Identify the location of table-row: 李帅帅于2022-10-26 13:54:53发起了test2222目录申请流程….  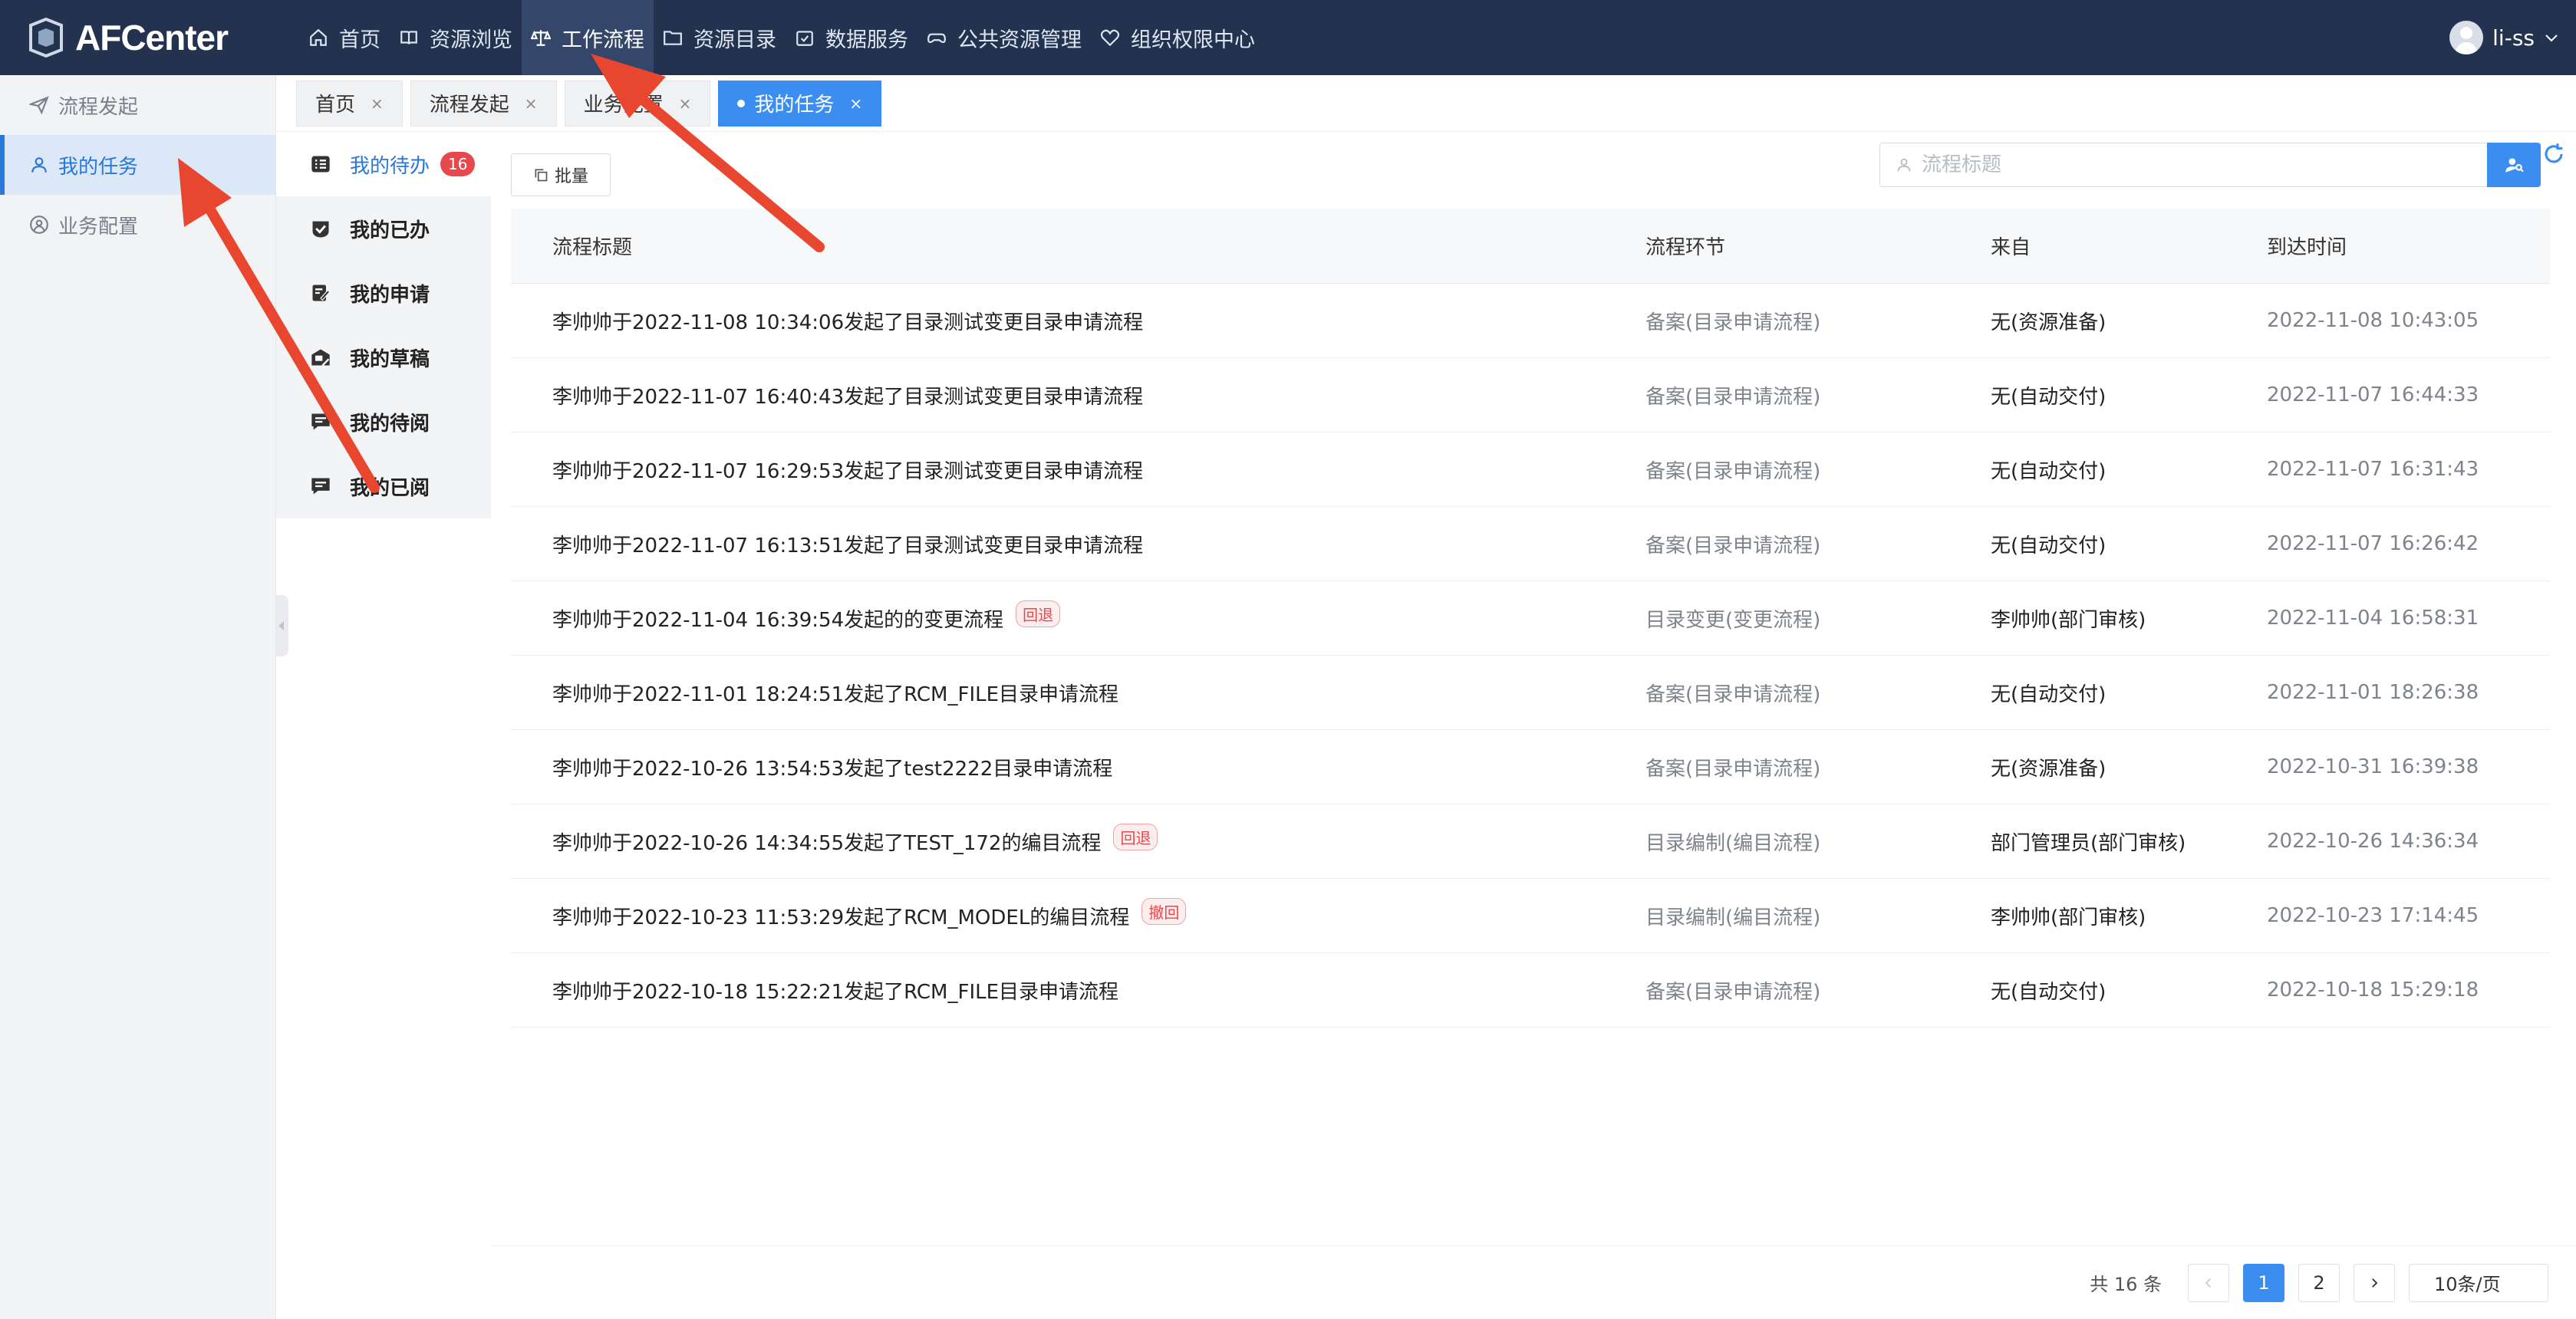
(1530, 767).